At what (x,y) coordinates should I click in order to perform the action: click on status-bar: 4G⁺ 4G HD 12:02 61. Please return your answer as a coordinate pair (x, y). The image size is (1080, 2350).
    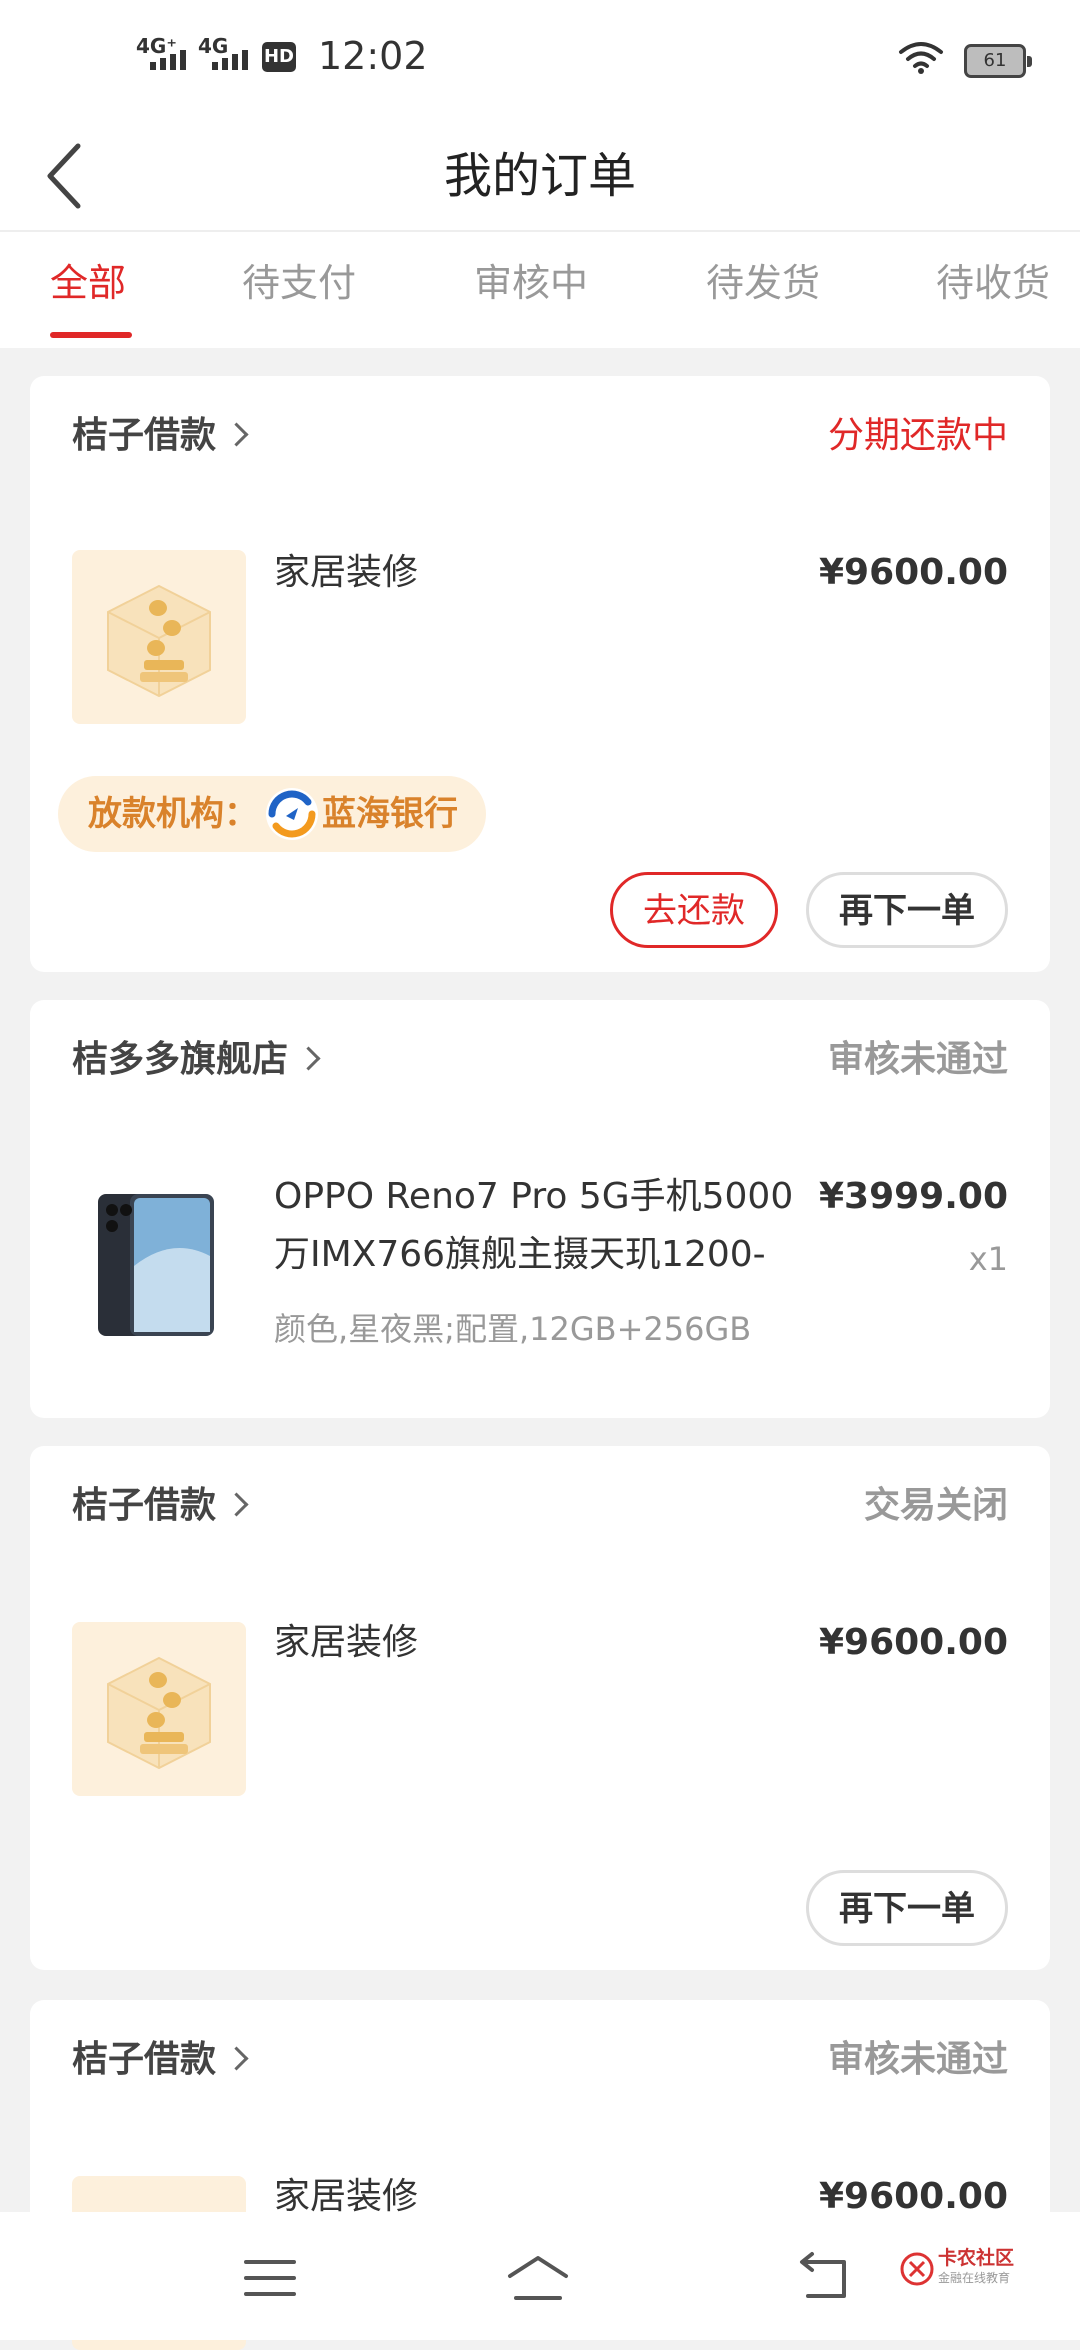
    Looking at the image, I should click on (540, 60).